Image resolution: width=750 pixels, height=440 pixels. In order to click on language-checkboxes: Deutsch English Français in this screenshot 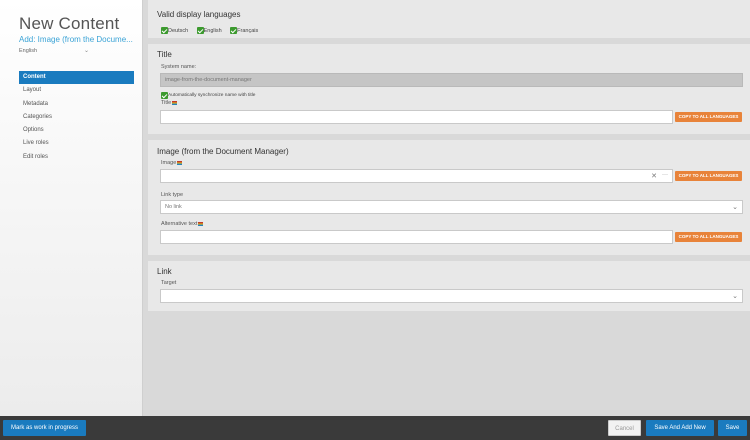, I will do `click(211, 31)`.